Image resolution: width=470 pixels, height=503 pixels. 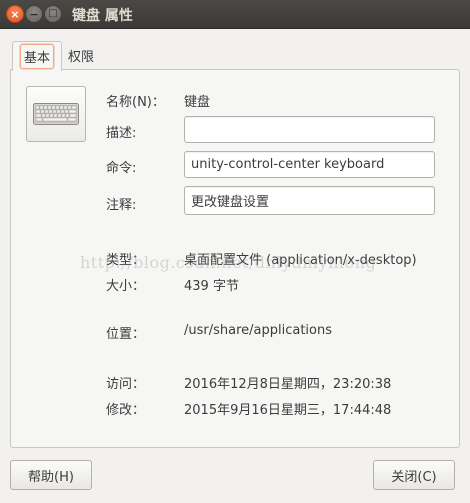 I want to click on size-label: 大小：, so click(x=126, y=286).